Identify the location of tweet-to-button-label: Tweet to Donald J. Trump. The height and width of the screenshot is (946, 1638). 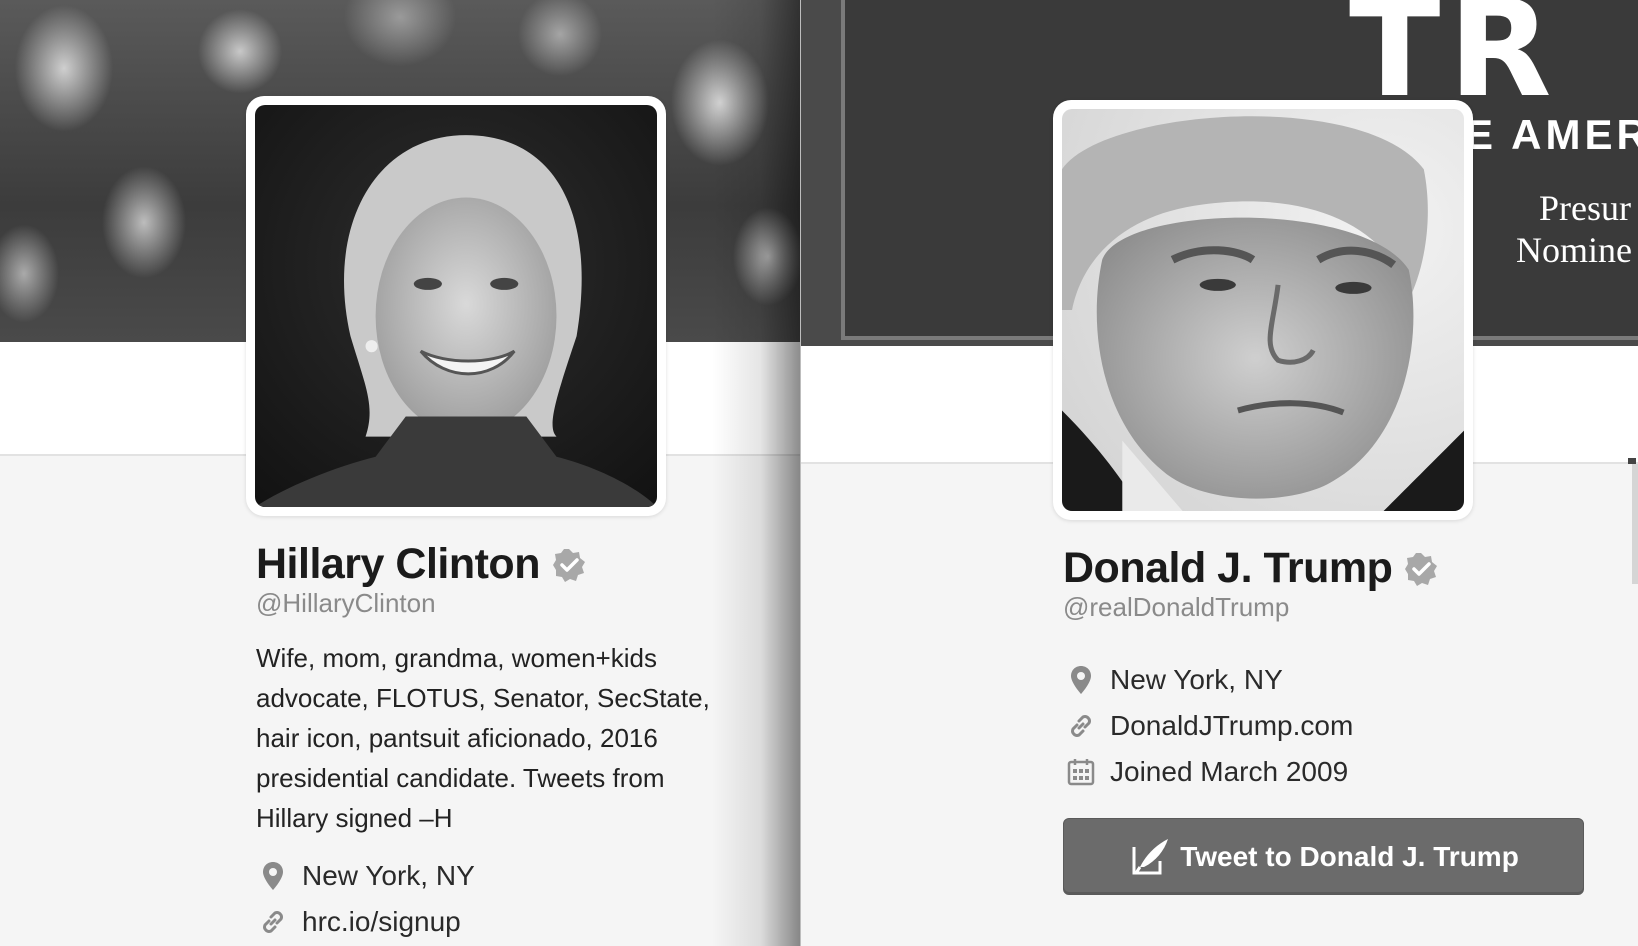
(1349, 856).